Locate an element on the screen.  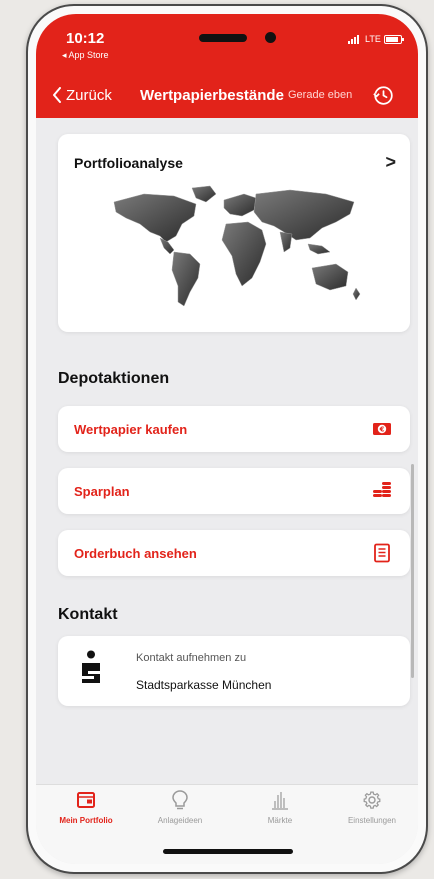
camera-notch-bar is located at coordinates (223, 38).